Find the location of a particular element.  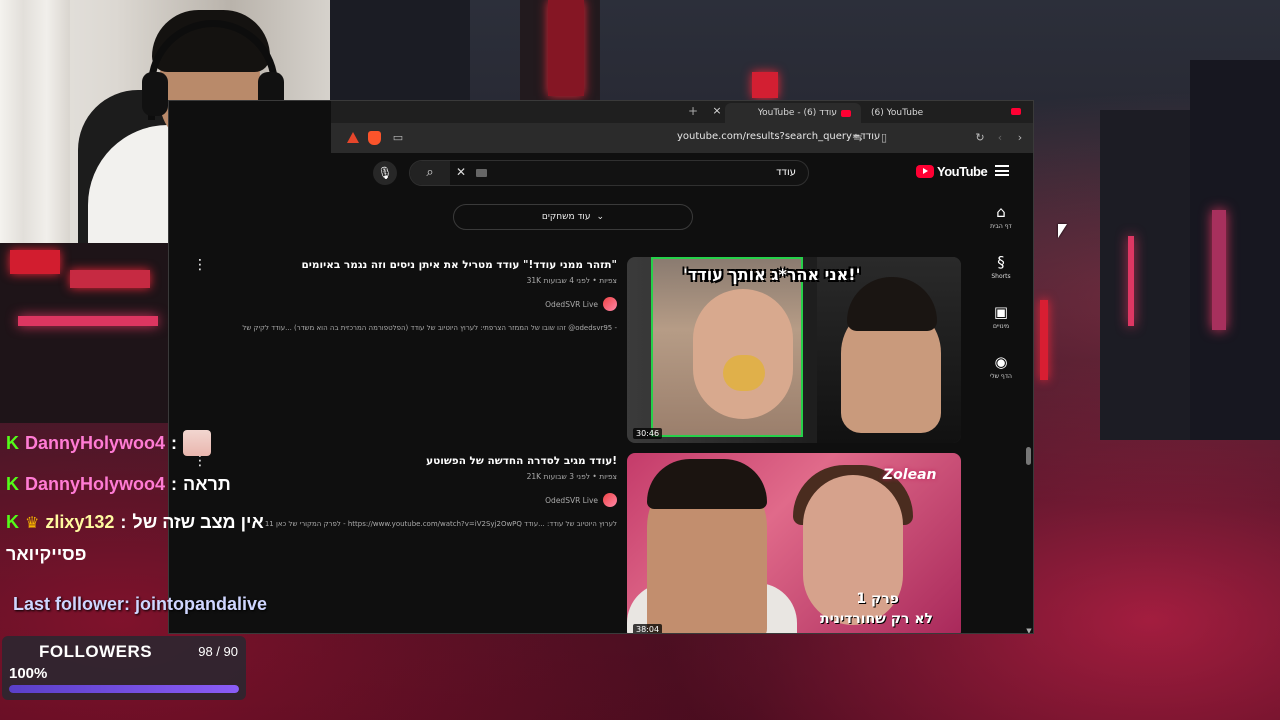

chat-message: K DannyHolywoo4 : תראה is located at coordinates (118, 484).